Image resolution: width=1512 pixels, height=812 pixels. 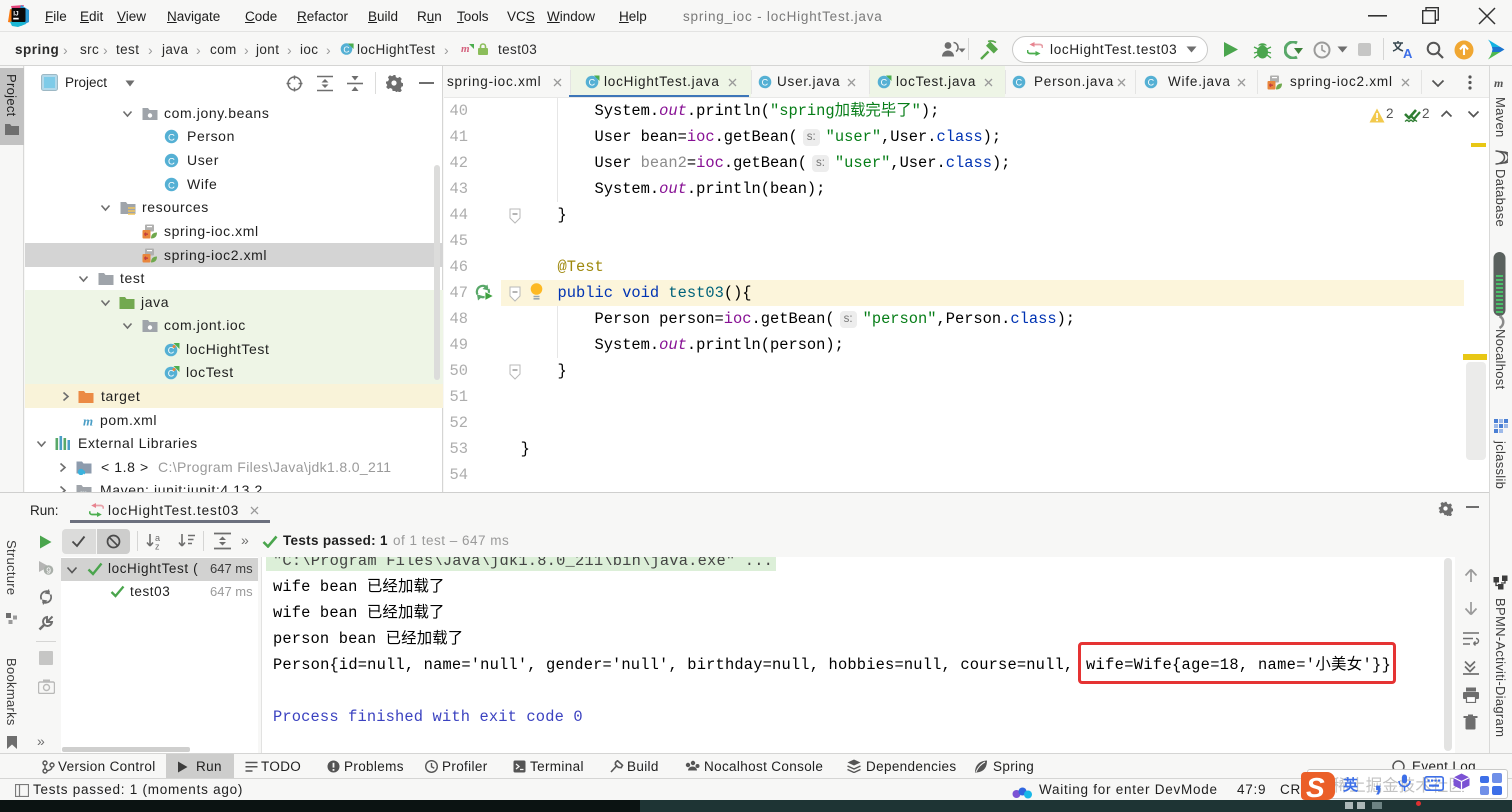 I want to click on svg-text: 9, so click(x=48, y=570).